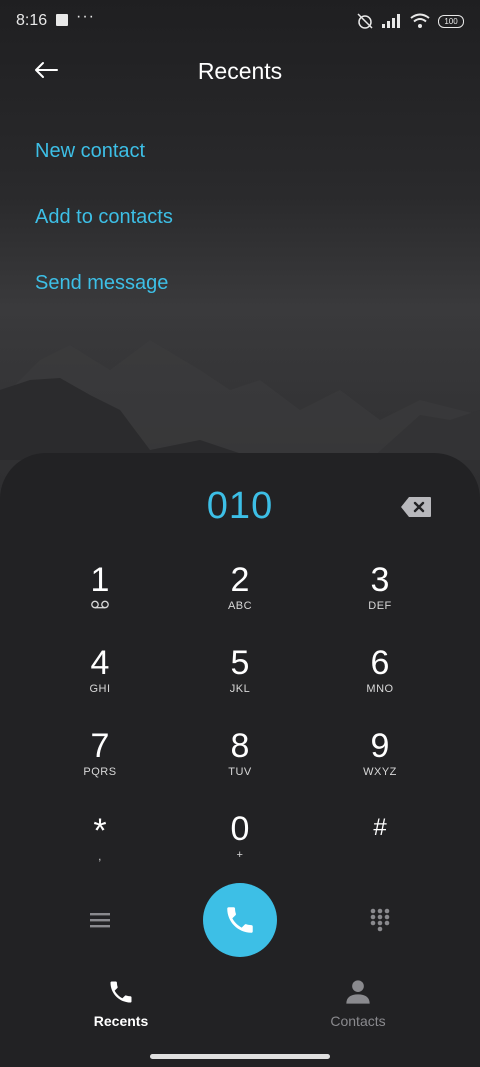  What do you see at coordinates (100, 606) in the screenshot?
I see `voicemail-icon` at bounding box center [100, 606].